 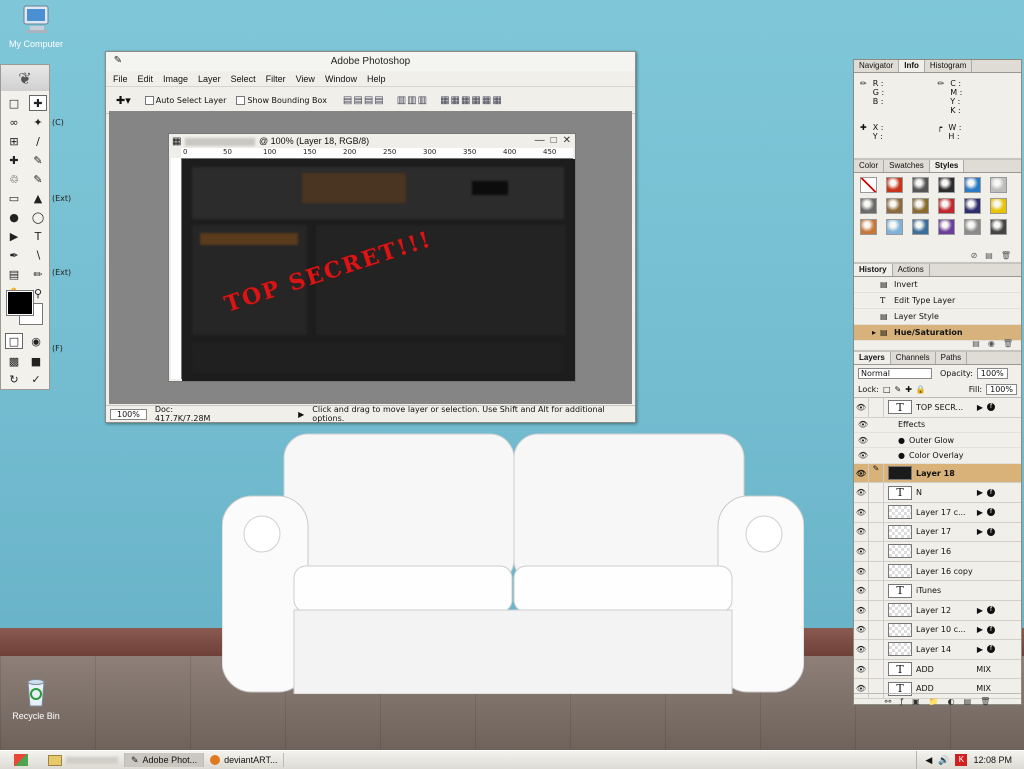 What do you see at coordinates (937, 532) in the screenshot?
I see `layer-row: 👁 Layer 17 ▶ f` at bounding box center [937, 532].